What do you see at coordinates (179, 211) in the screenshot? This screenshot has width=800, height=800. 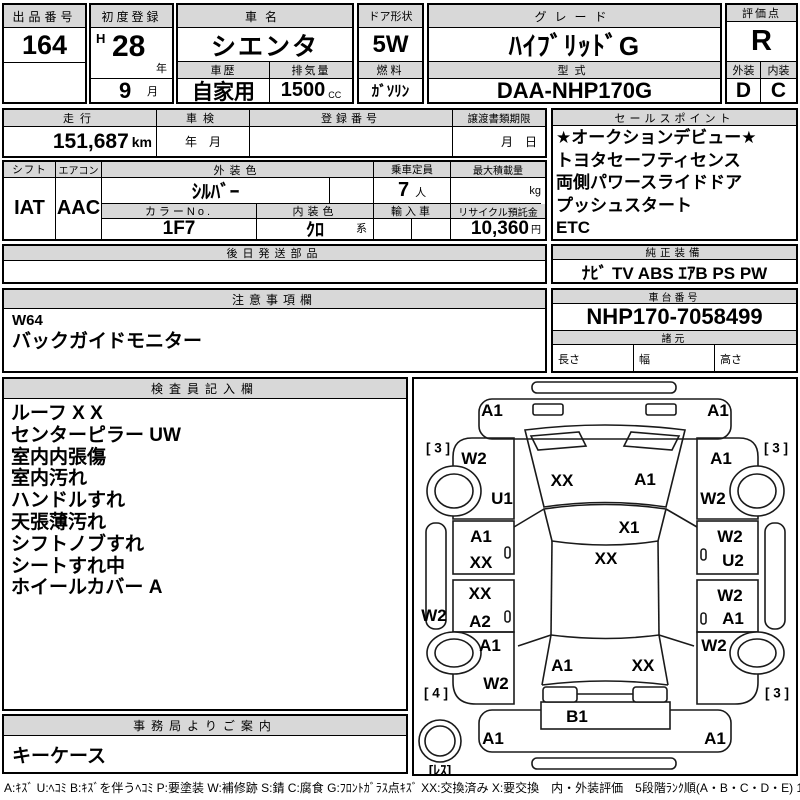 I see `color-no-header: カラーNo.` at bounding box center [179, 211].